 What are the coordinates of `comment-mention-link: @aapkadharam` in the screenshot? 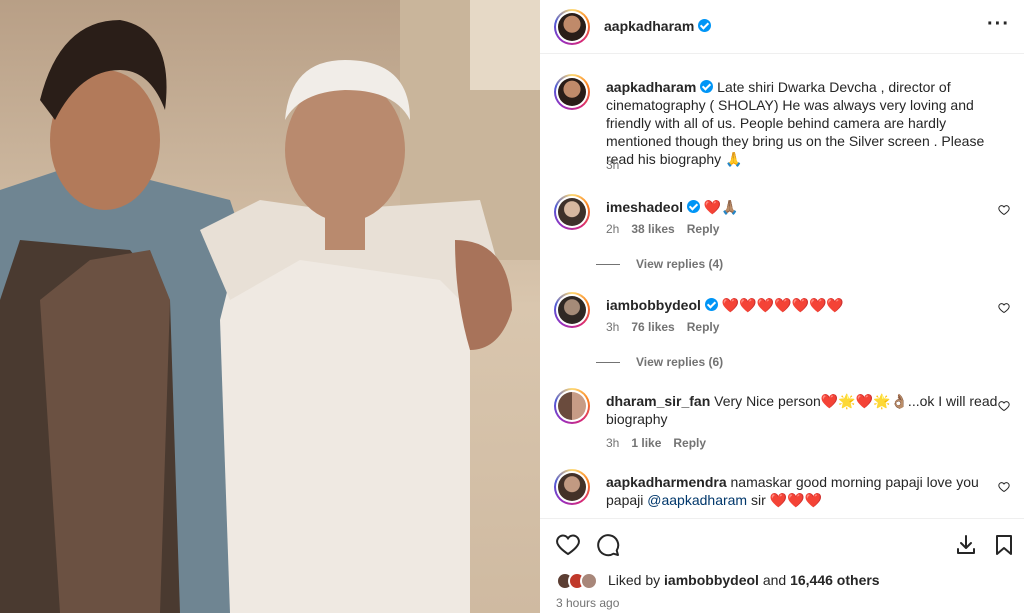 It's located at (697, 500).